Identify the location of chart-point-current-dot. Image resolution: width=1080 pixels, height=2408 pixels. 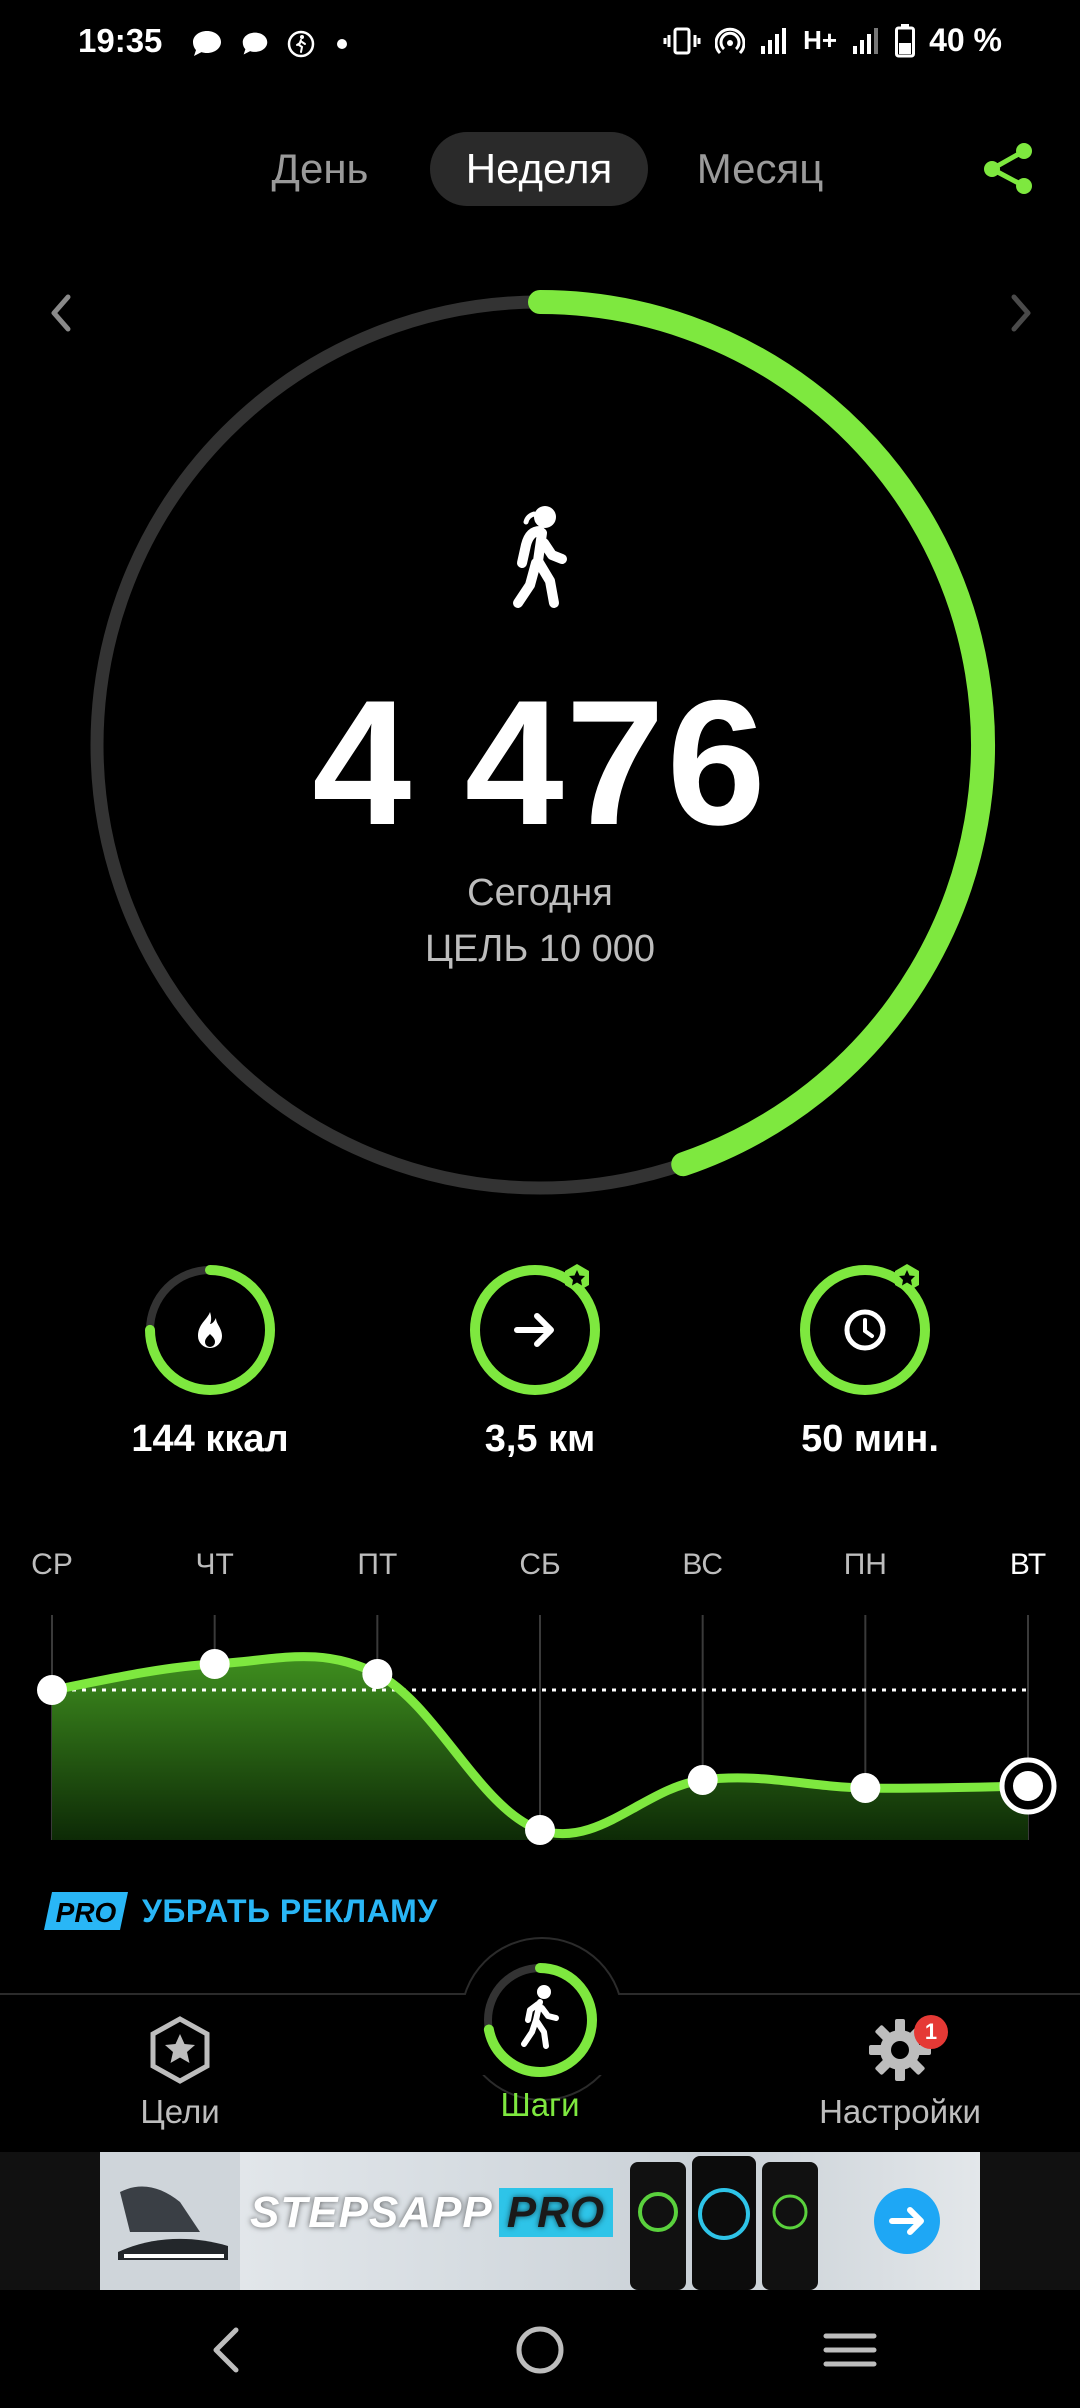
(1028, 1786).